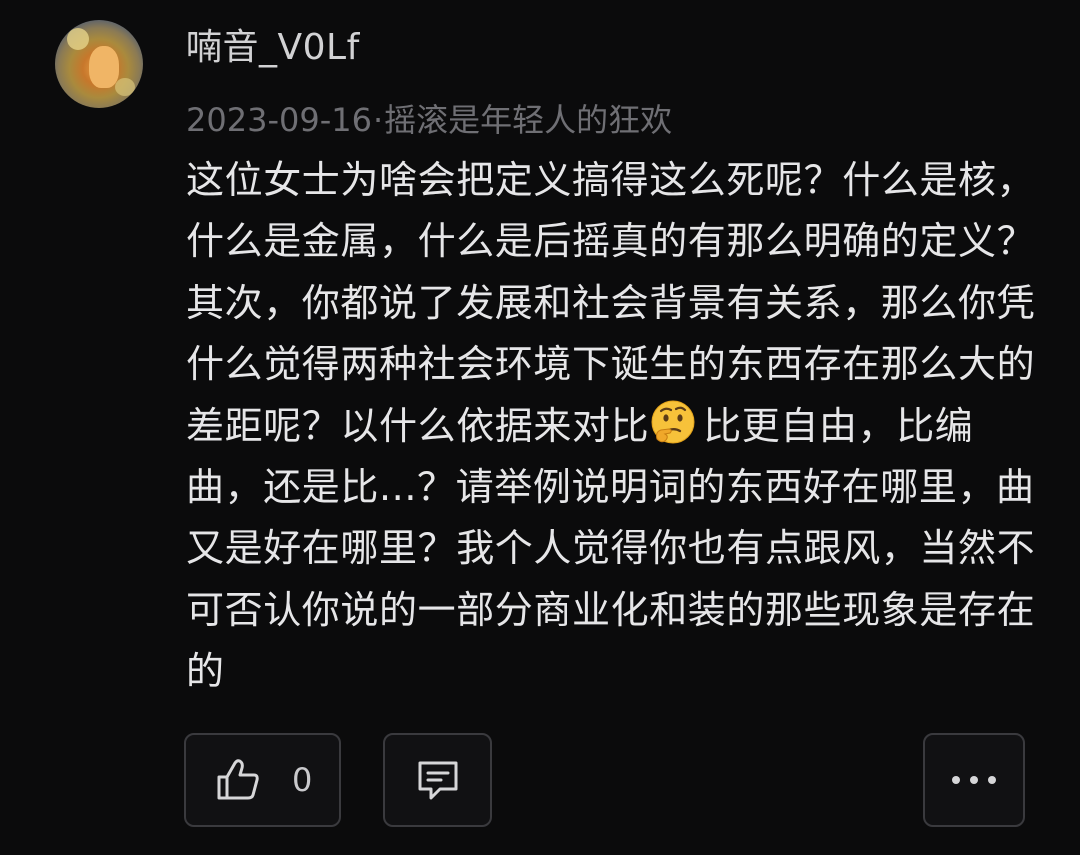  I want to click on like-count: 0, so click(302, 780).